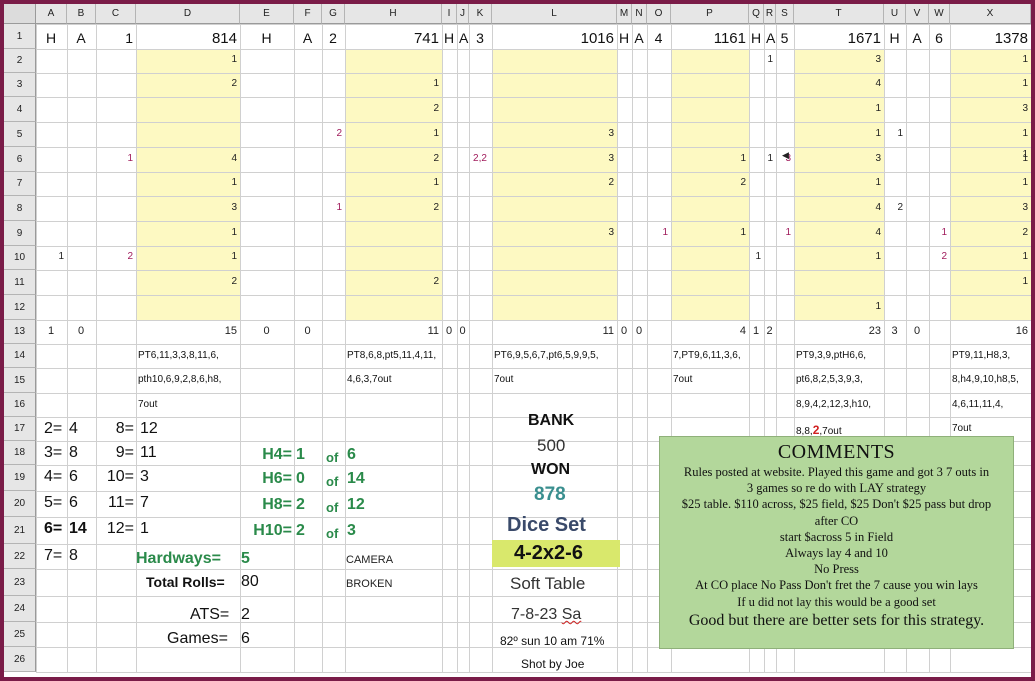 This screenshot has height=681, width=1035. I want to click on row-header: 10, so click(20, 258).